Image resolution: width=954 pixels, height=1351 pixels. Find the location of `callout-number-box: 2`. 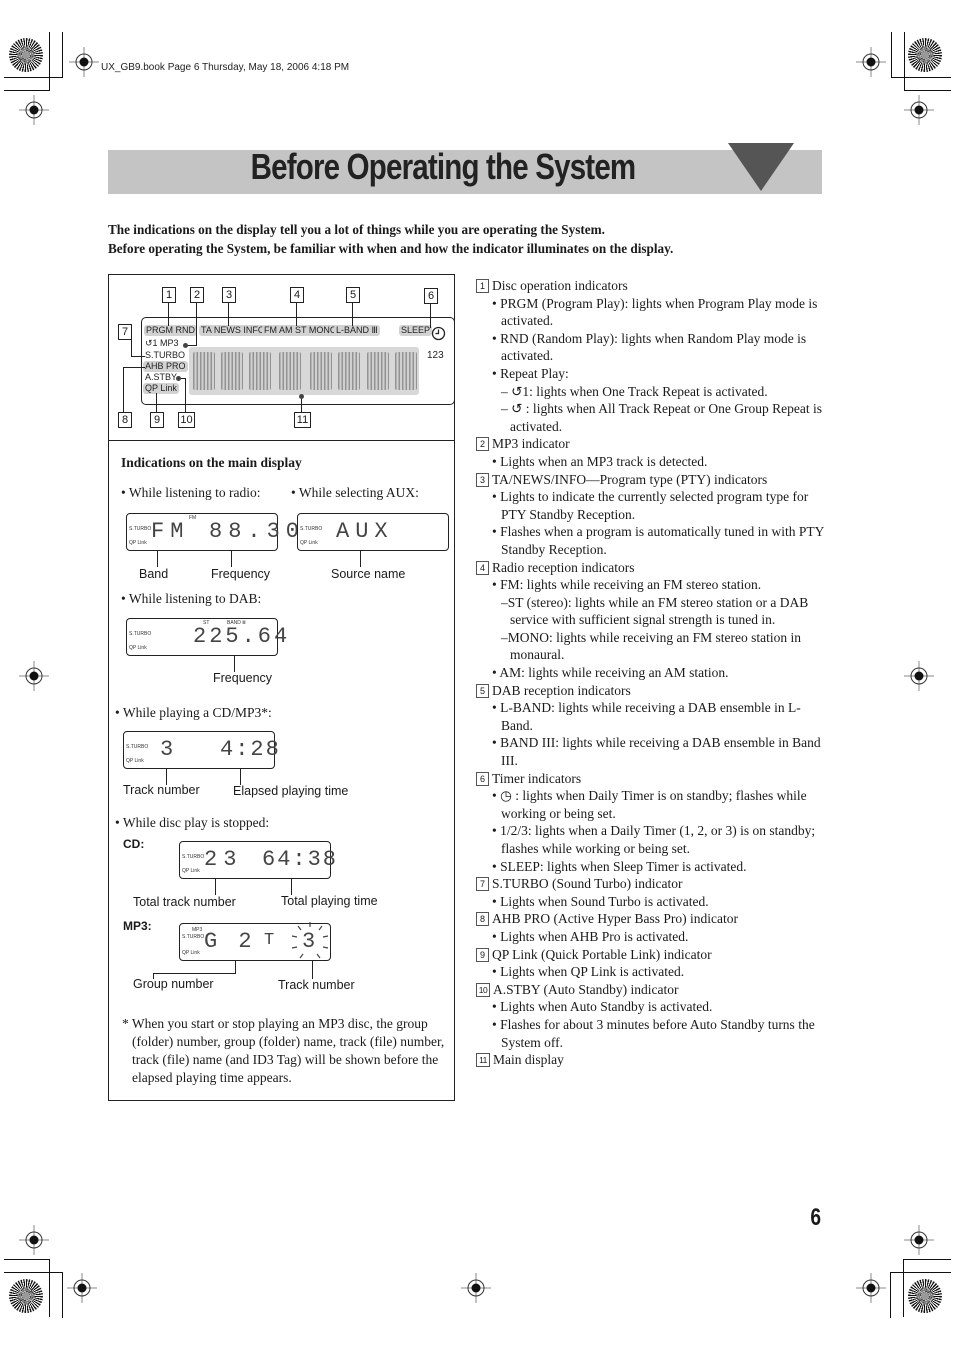

callout-number-box: 2 is located at coordinates (482, 444).